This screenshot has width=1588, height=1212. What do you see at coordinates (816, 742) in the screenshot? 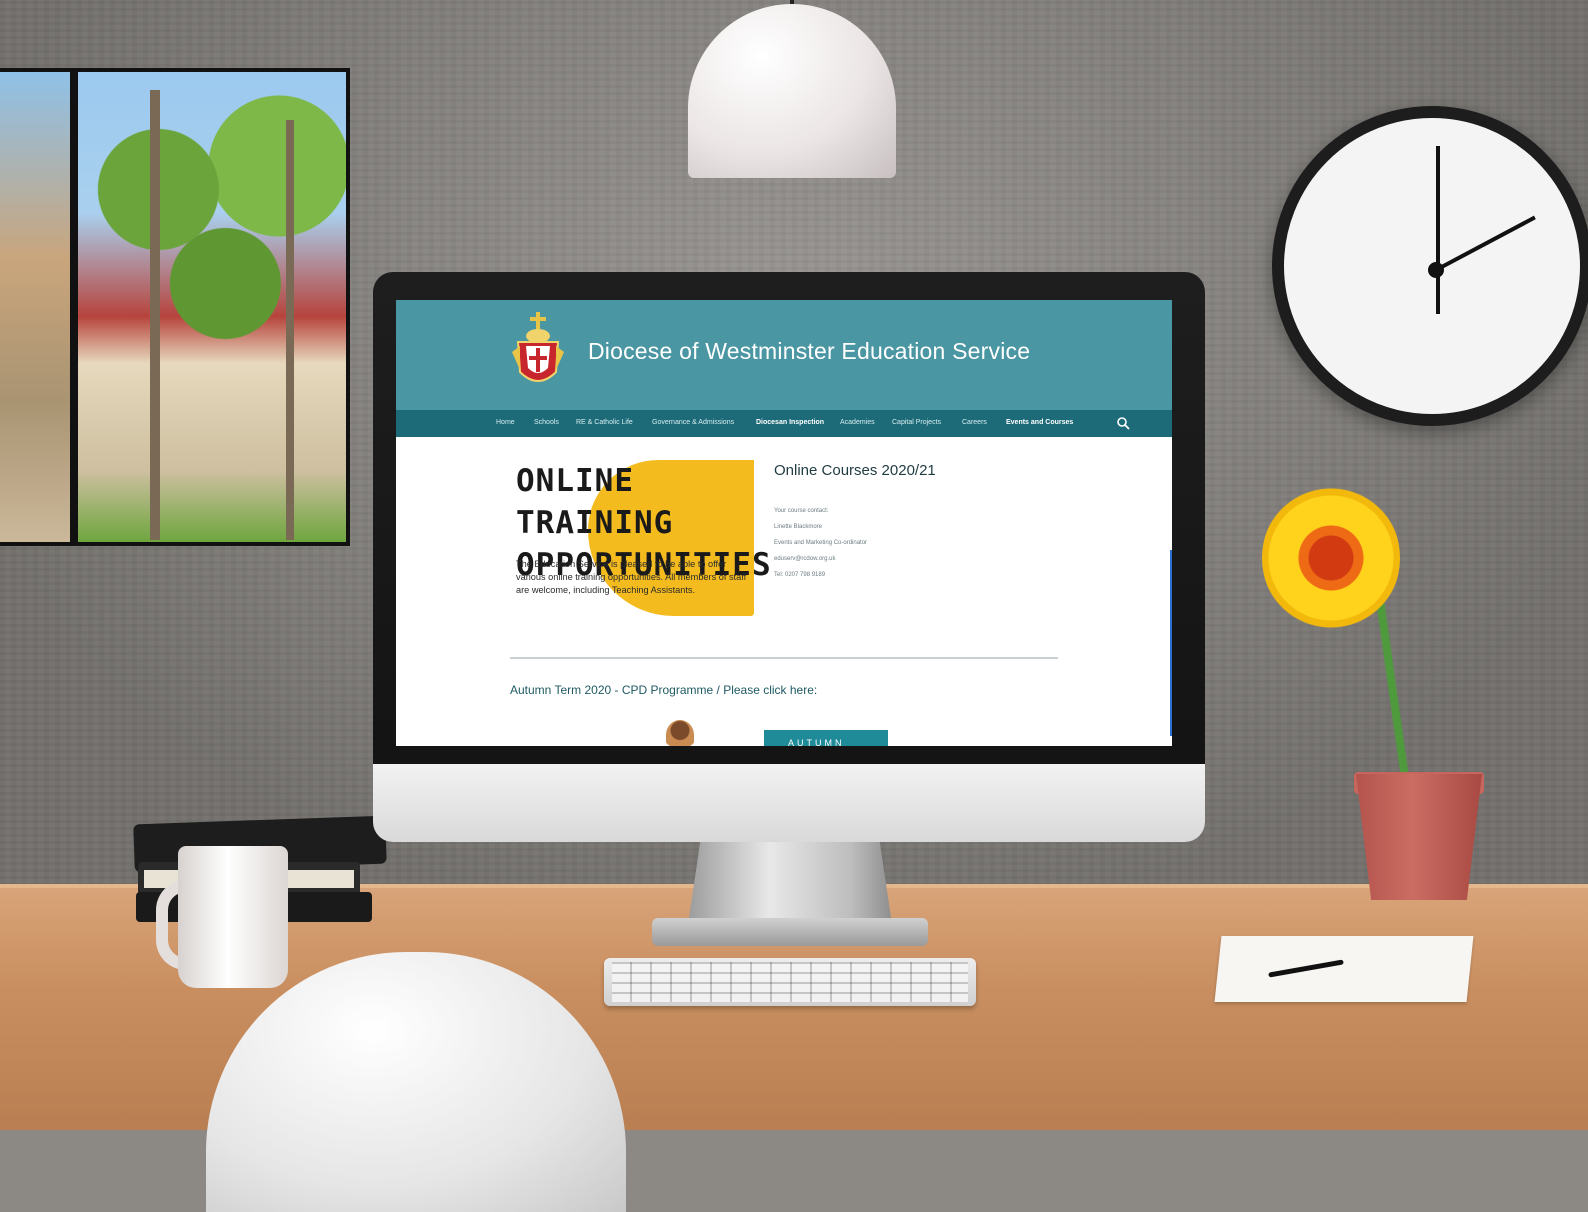
I see `autumn-thumbnail-label: AUTUMN` at bounding box center [816, 742].